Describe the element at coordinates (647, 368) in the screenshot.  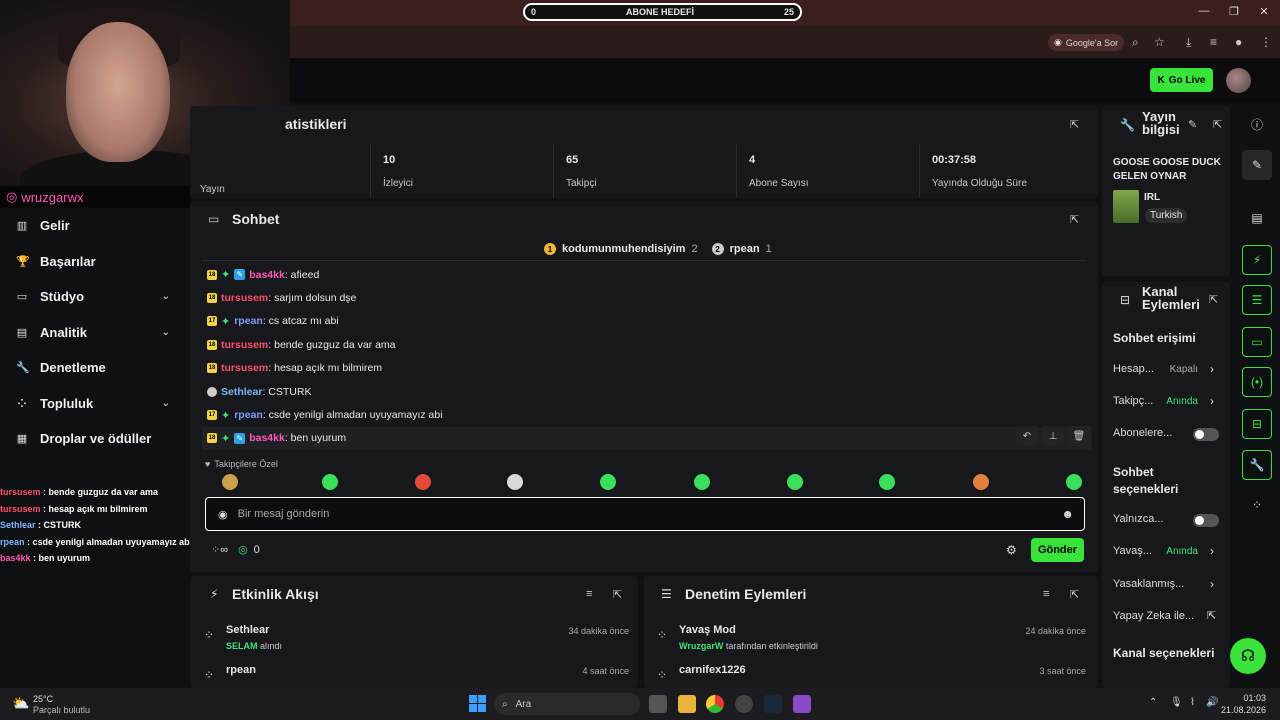
I see `chat-message: 18 tursusem: hesap açık mı bilmirem` at that location.